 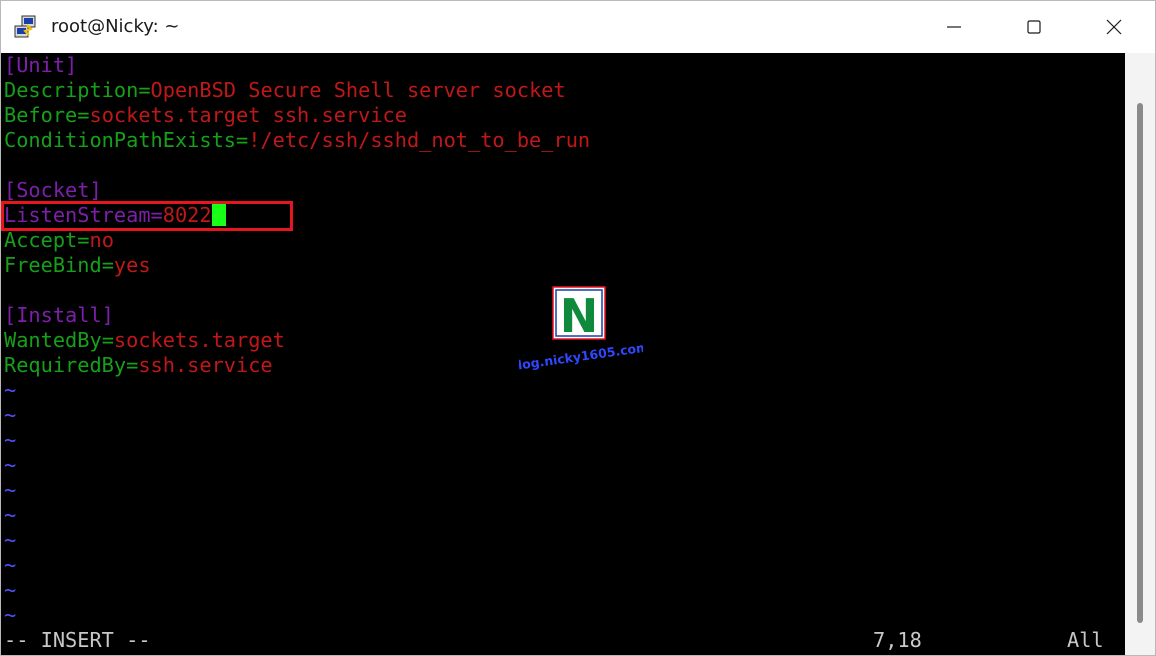 What do you see at coordinates (115, 26) in the screenshot?
I see `window-title: root@Nicky: ~` at bounding box center [115, 26].